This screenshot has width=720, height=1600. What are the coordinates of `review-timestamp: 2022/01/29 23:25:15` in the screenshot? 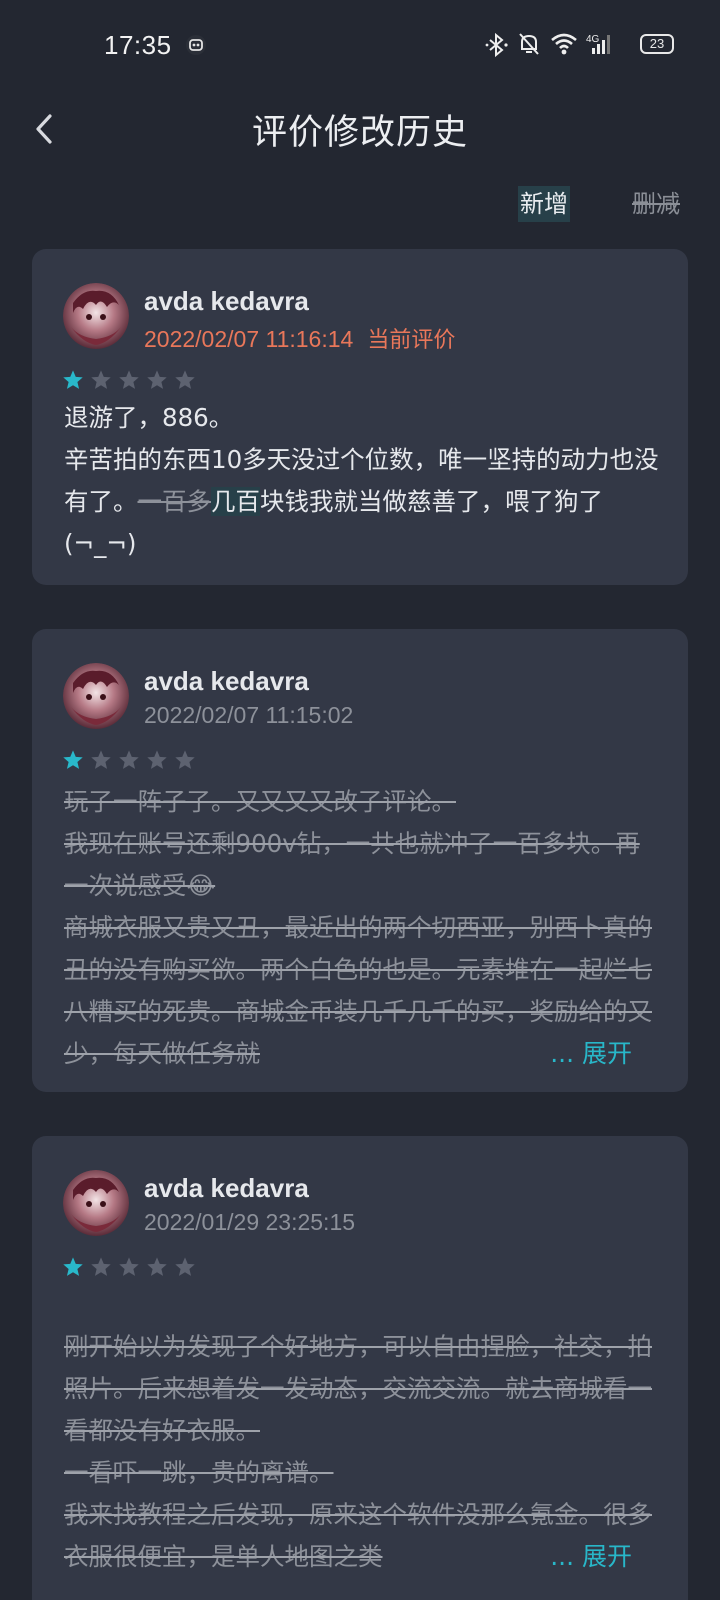 It's located at (250, 1222).